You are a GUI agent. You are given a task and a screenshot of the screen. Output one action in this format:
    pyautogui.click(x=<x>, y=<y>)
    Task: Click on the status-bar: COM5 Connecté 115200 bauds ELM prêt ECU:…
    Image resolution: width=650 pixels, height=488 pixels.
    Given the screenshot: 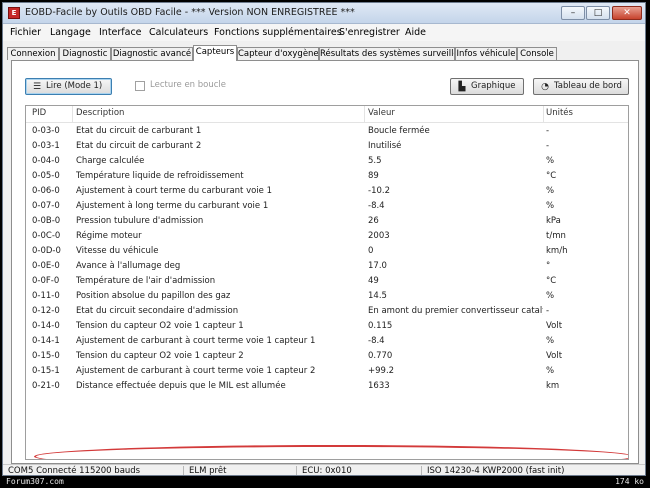 What is the action you would take?
    pyautogui.click(x=324, y=470)
    